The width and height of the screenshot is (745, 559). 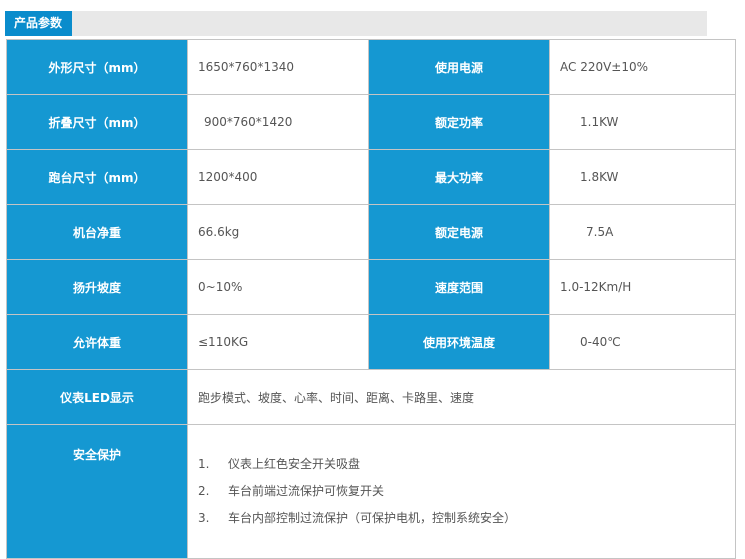 I want to click on list-number: 2., so click(x=204, y=491).